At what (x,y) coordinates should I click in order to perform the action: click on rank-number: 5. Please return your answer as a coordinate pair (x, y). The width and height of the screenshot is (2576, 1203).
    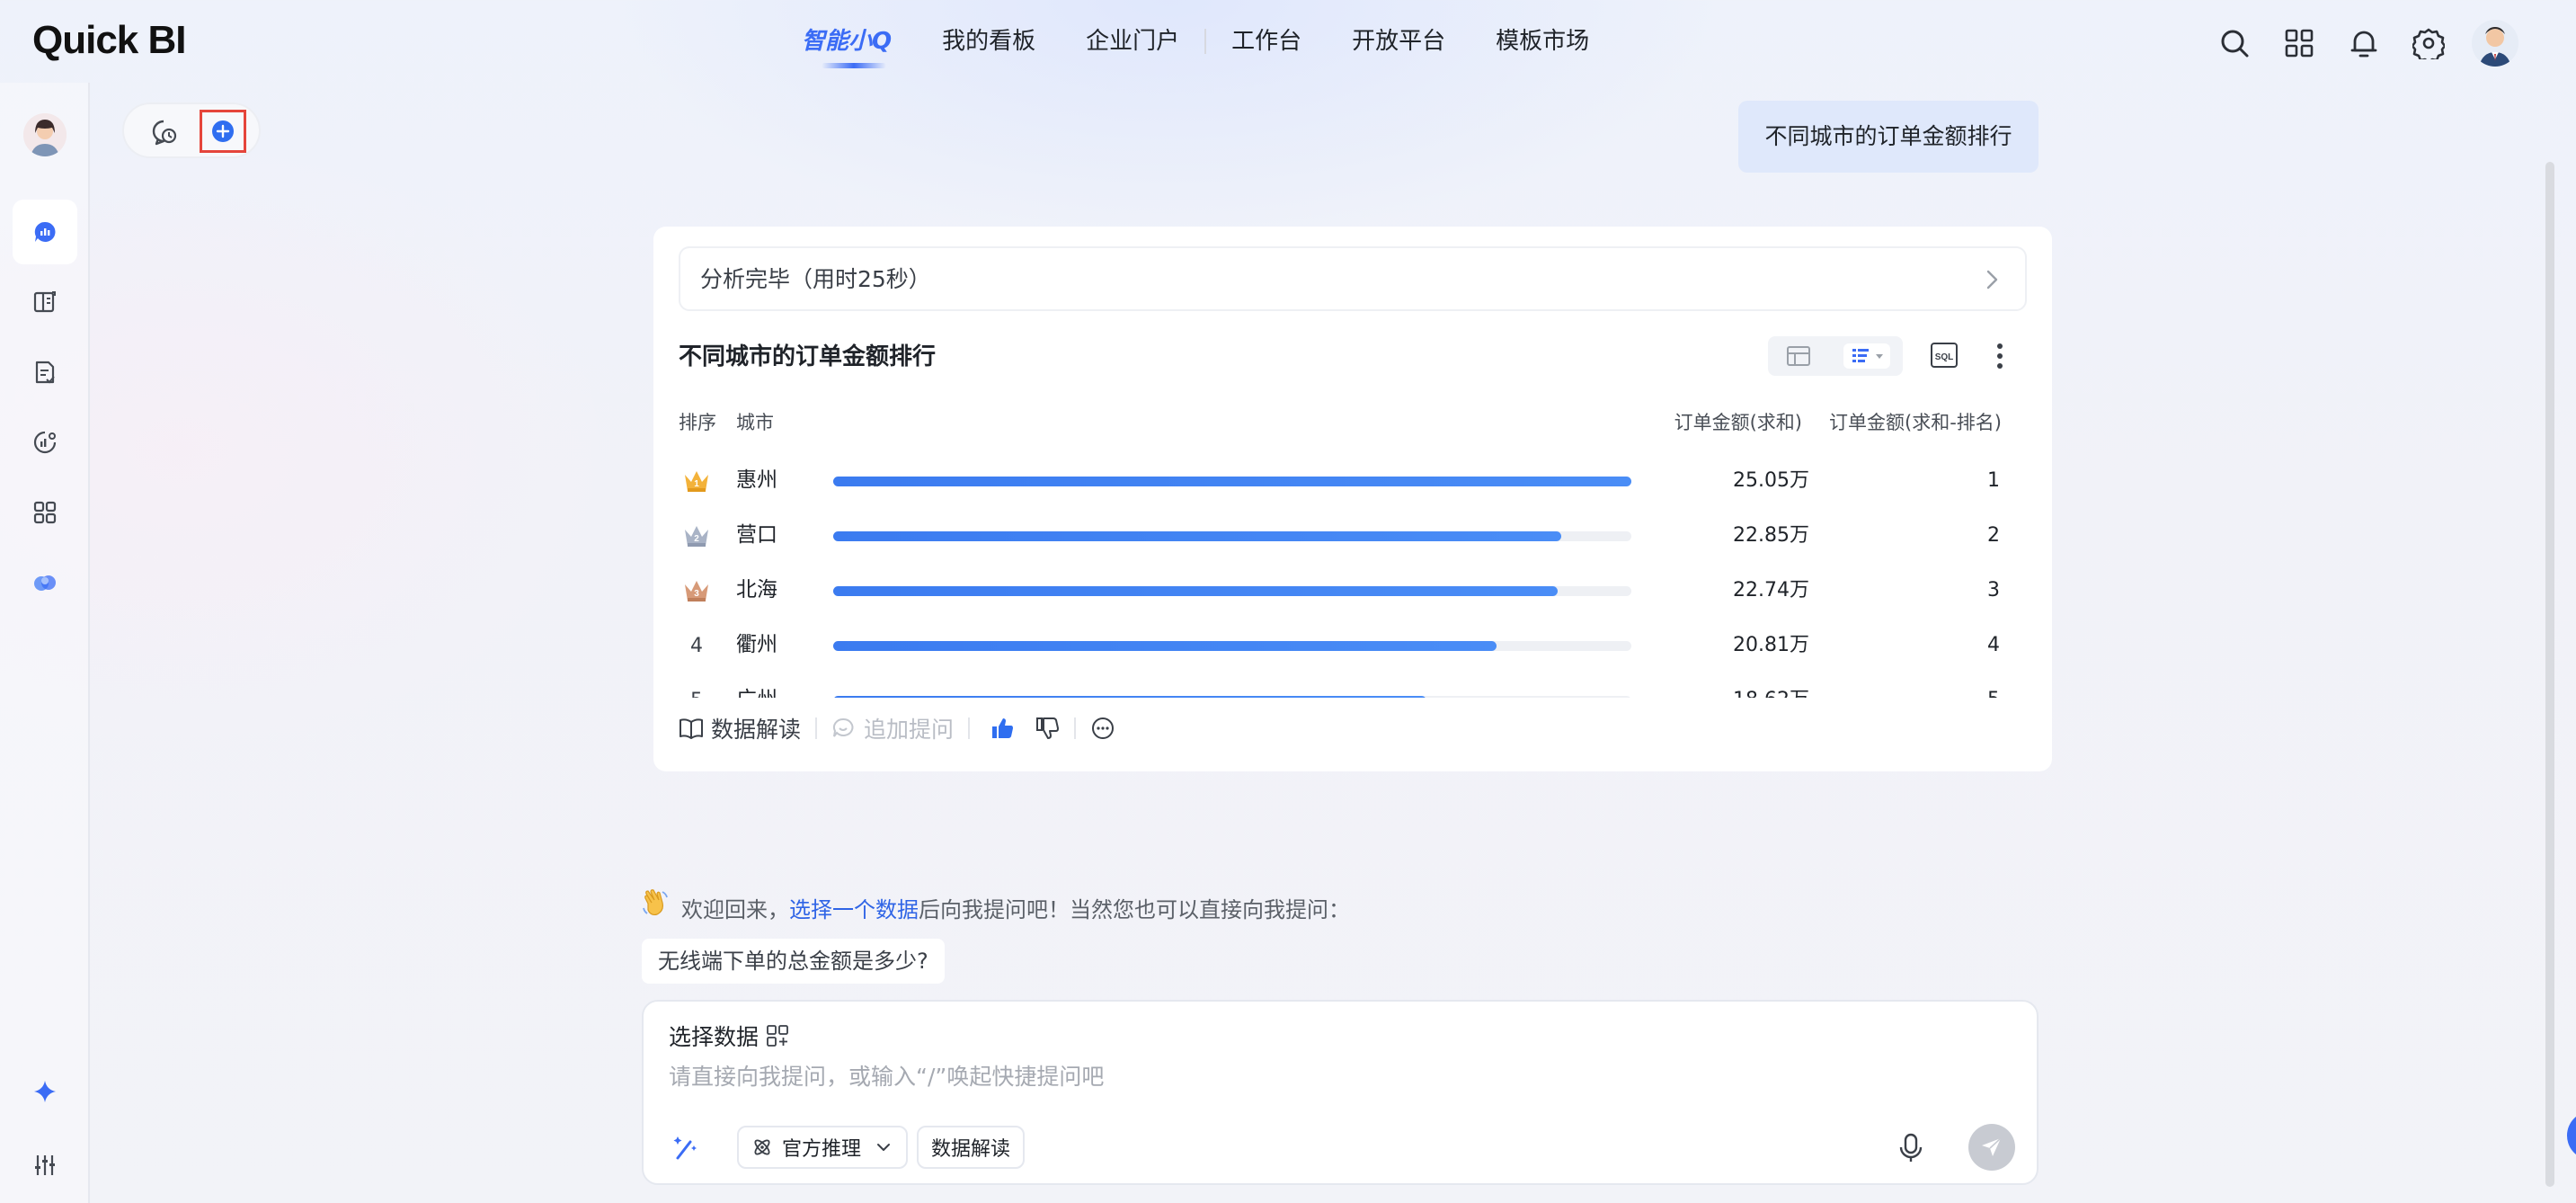
    Looking at the image, I should click on (697, 692).